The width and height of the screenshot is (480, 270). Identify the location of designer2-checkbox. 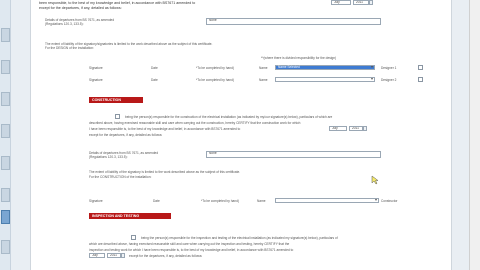
(420, 79).